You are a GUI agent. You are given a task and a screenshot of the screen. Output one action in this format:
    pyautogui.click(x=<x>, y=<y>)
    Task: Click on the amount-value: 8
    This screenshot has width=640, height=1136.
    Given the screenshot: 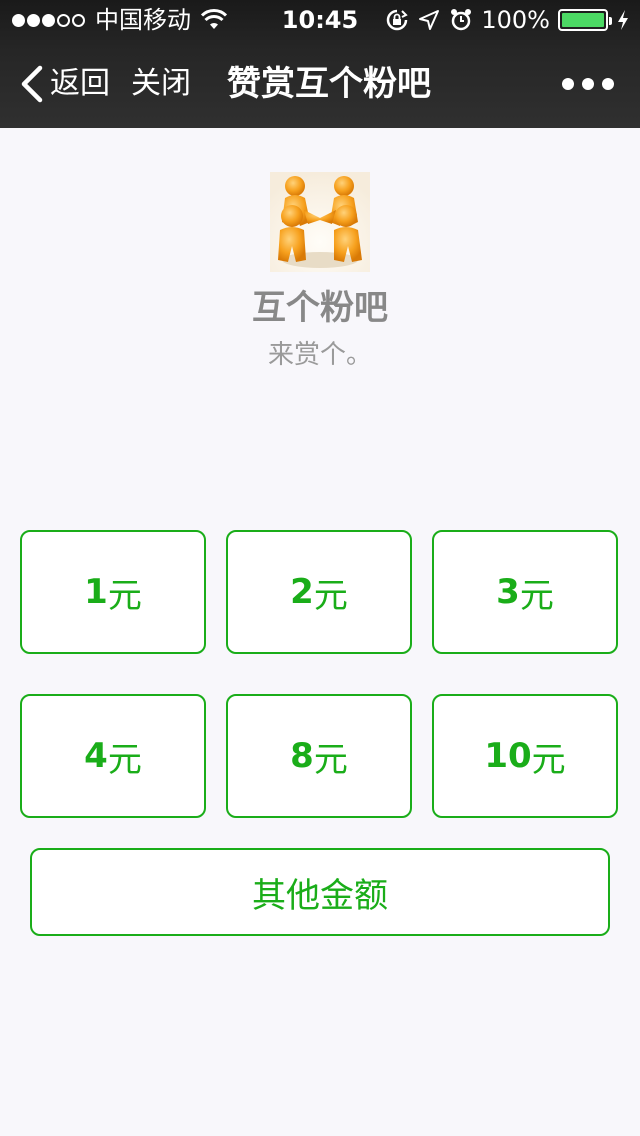 What is the action you would take?
    pyautogui.click(x=302, y=756)
    